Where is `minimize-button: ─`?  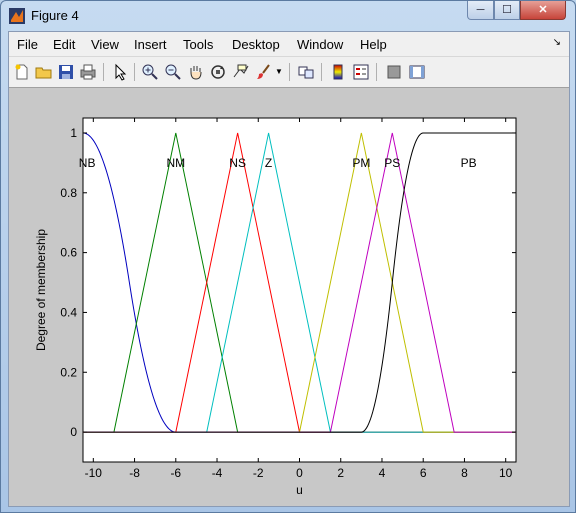 minimize-button: ─ is located at coordinates (480, 10).